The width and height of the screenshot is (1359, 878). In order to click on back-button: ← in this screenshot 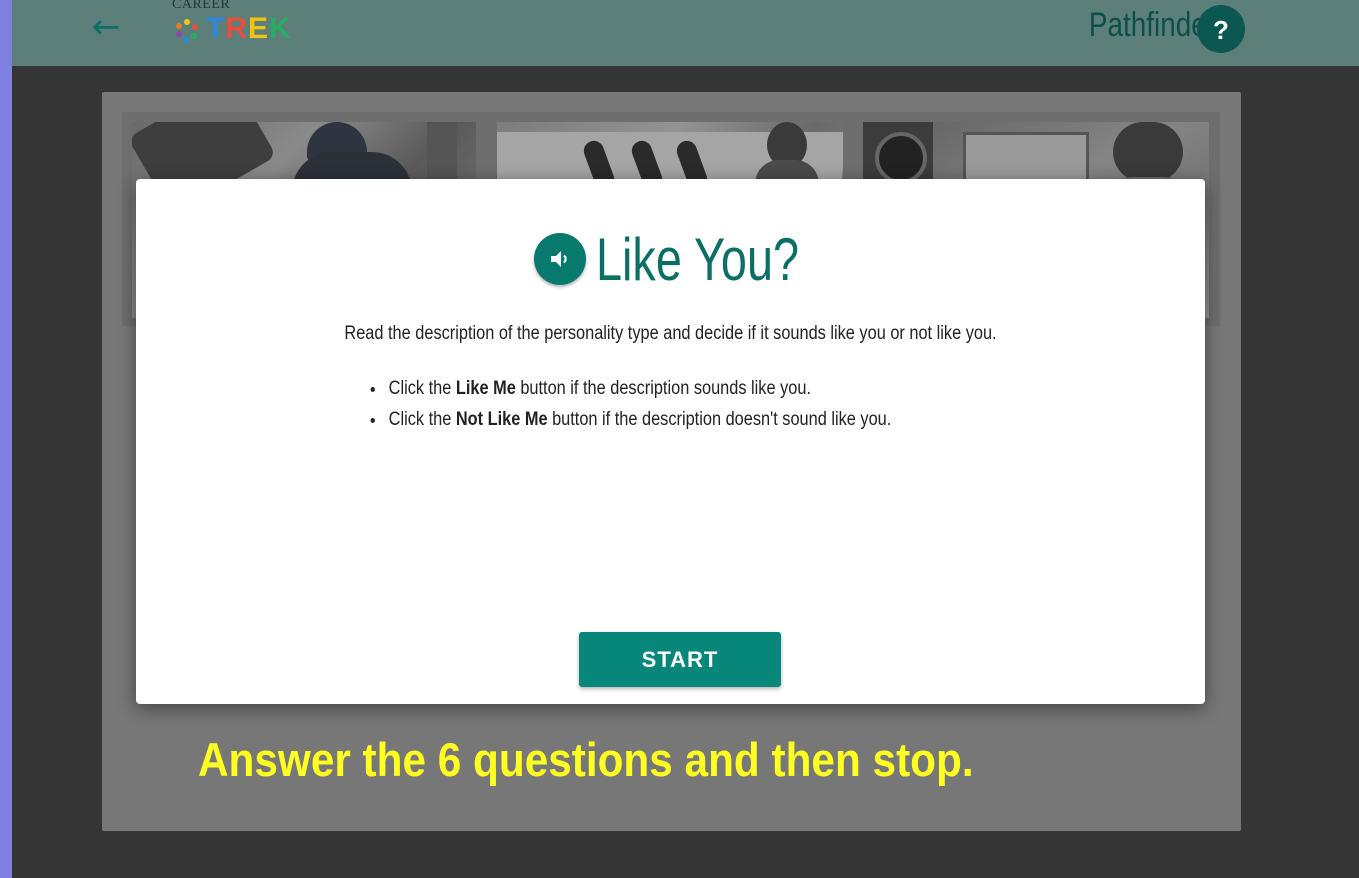, I will do `click(106, 27)`.